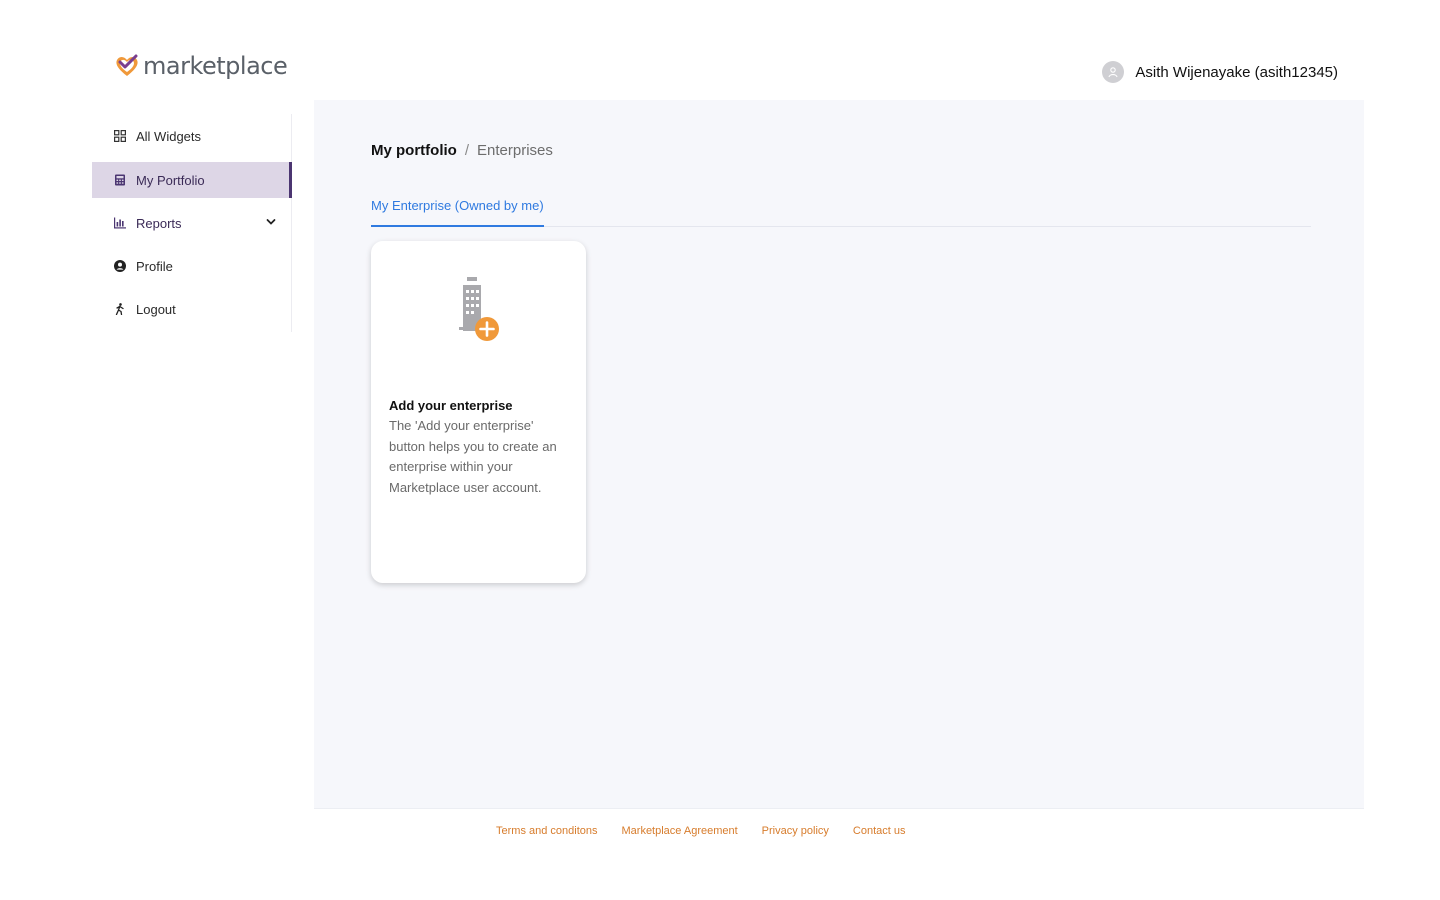 This screenshot has width=1440, height=900. What do you see at coordinates (879, 831) in the screenshot?
I see `footer-link-contact: Contact us` at bounding box center [879, 831].